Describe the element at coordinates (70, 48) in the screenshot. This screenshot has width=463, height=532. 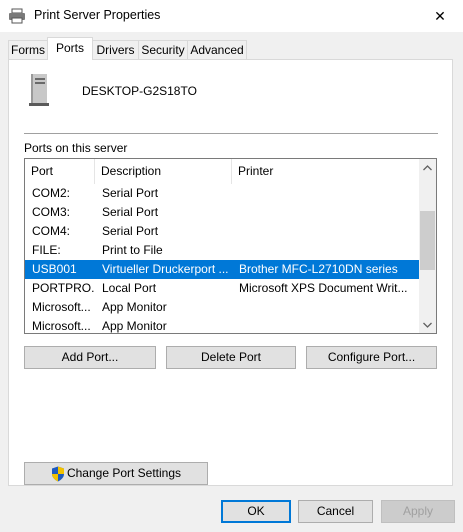
I see `tab-ports: Ports` at that location.